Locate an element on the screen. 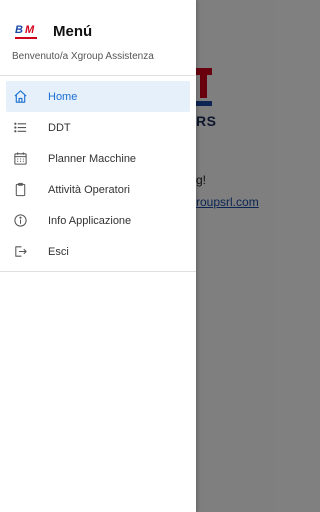 Image resolution: width=320 pixels, height=512 pixels. calendar-icon is located at coordinates (20, 159).